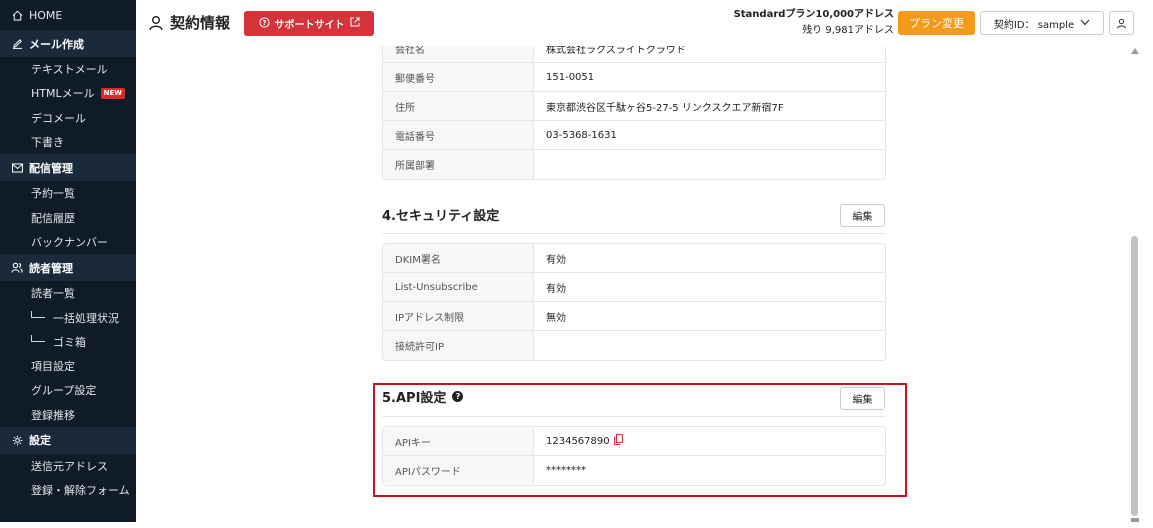  I want to click on sidebar-item-drafts: 下書き, so click(68, 142).